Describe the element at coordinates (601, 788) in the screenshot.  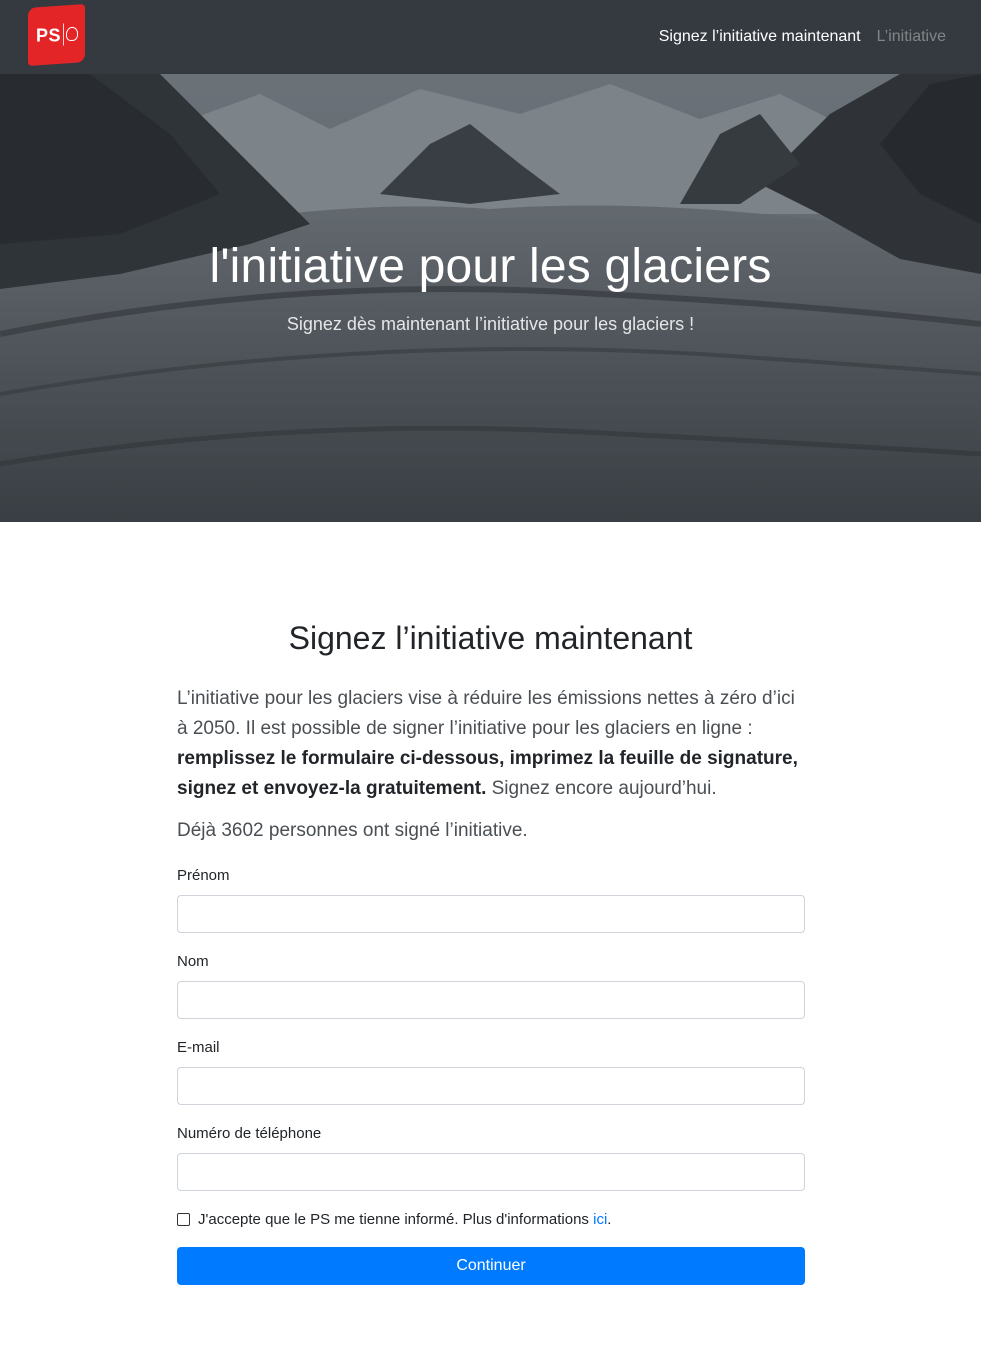
I see `intro-text-part2: Signez encore aujourd’hui.` at that location.